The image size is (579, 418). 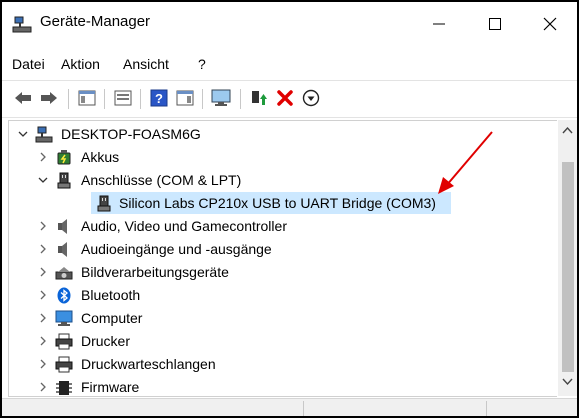 I want to click on disable-device-button, so click(x=311, y=98).